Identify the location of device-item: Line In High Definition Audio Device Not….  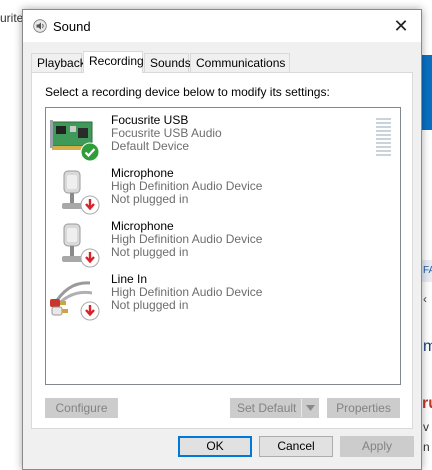
(223, 295).